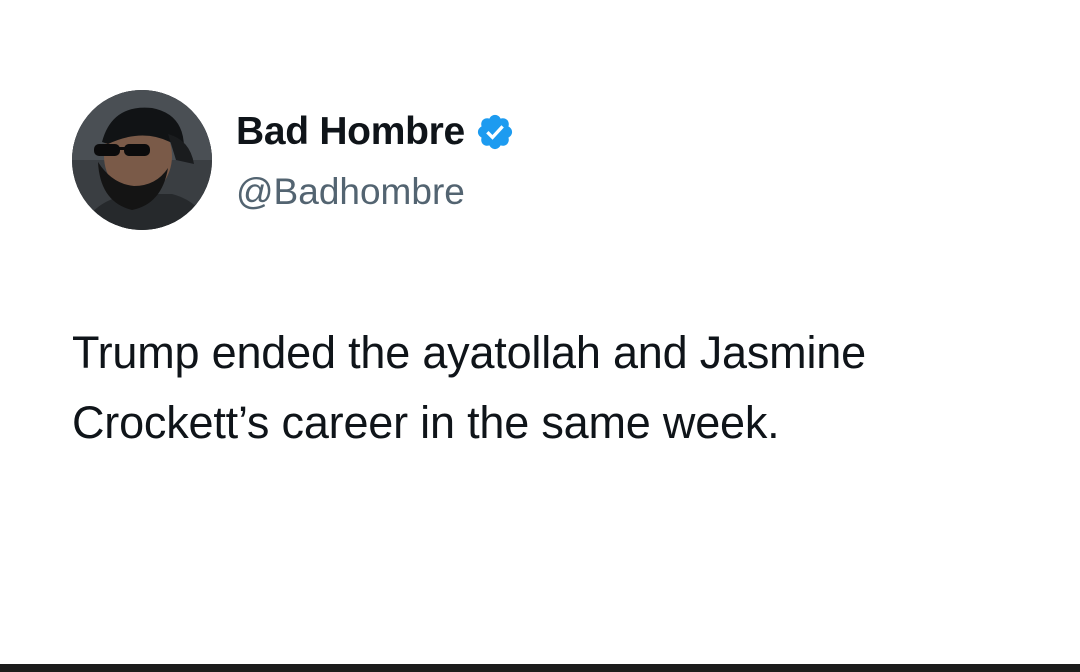 This screenshot has height=672, width=1080. Describe the element at coordinates (540, 668) in the screenshot. I see `bottom-divider` at that location.